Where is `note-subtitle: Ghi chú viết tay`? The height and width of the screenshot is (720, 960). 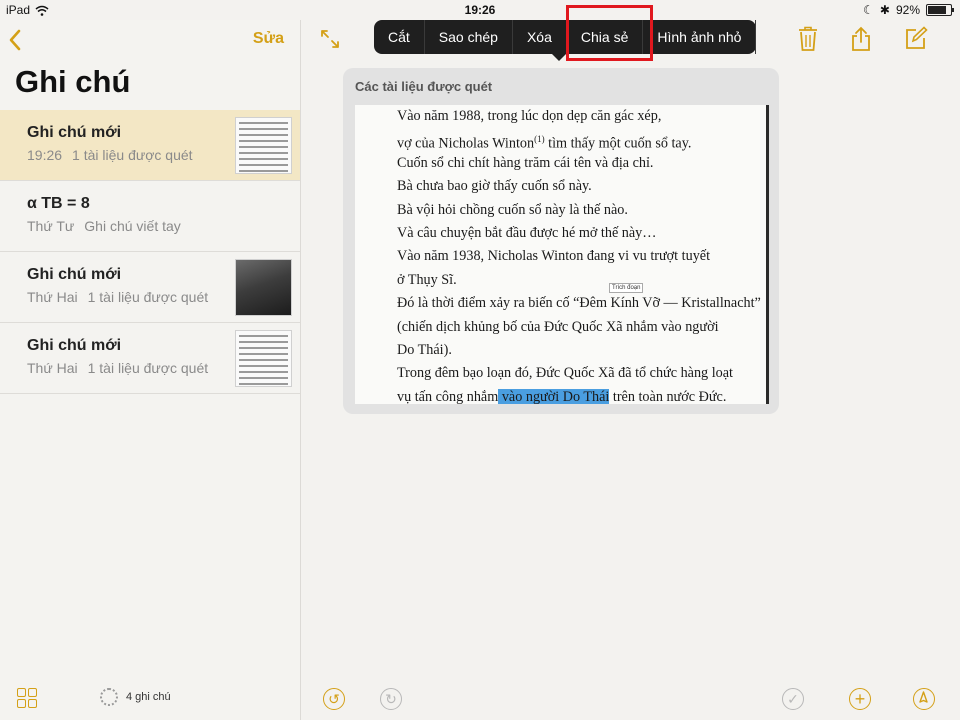
note-subtitle: Ghi chú viết tay is located at coordinates (132, 226).